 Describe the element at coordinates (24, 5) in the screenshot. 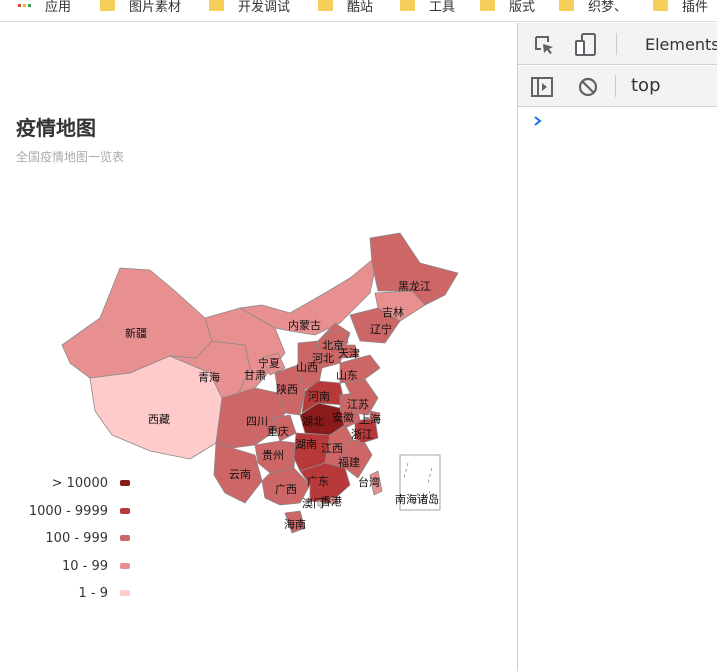

I see `apps-grid-icon` at that location.